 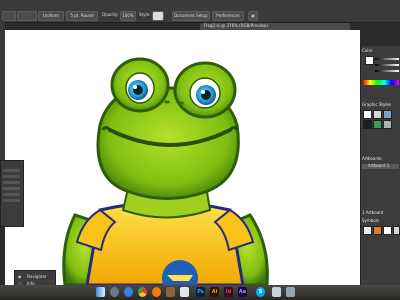 I want to click on symbols-panel-title: Symbols, so click(x=370, y=220).